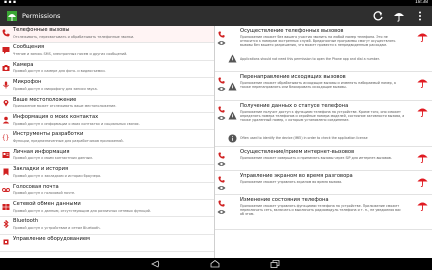 The width and height of the screenshot is (432, 270). Describe the element at coordinates (41, 30) in the screenshot. I see `permission-title: Телефонные вызовы` at that location.